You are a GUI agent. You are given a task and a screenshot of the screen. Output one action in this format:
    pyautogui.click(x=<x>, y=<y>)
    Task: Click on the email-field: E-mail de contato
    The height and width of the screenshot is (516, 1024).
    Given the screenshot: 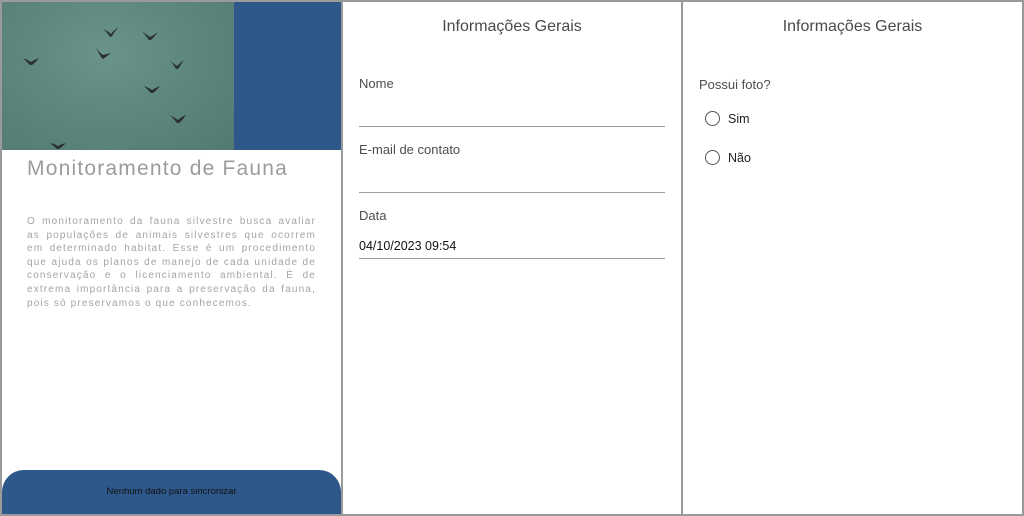 What is the action you would take?
    pyautogui.click(x=512, y=167)
    